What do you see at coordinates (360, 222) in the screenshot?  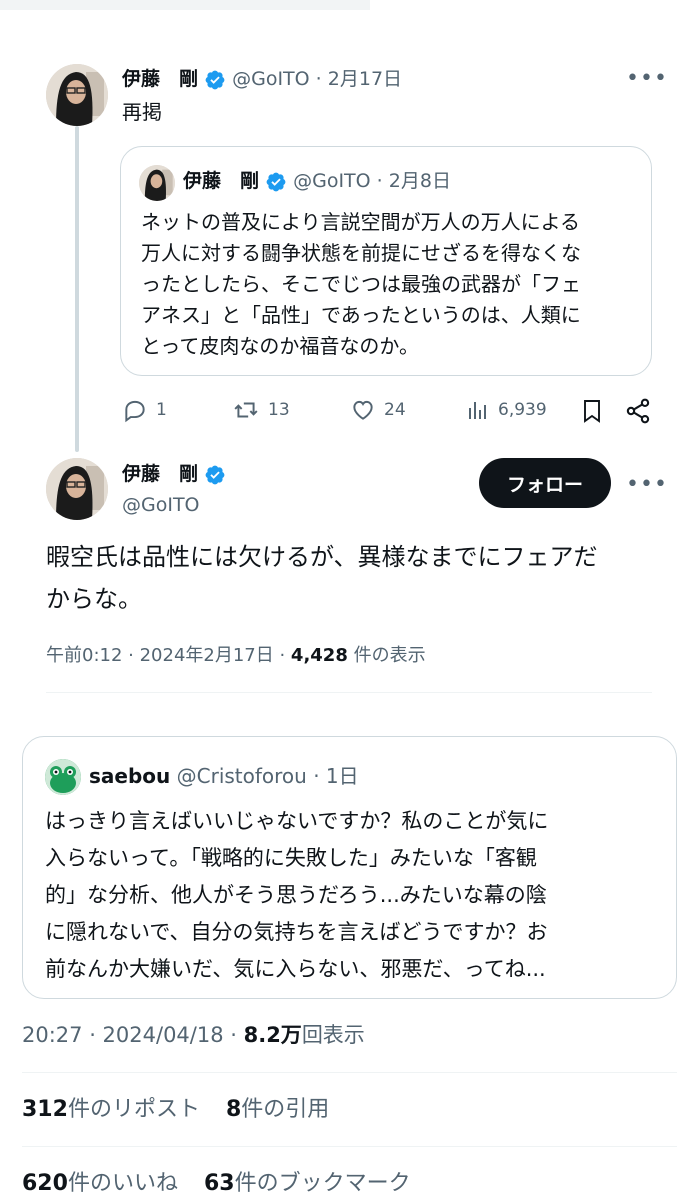 I see `text-line: ネットの普及により言説空間が万人の万人による` at bounding box center [360, 222].